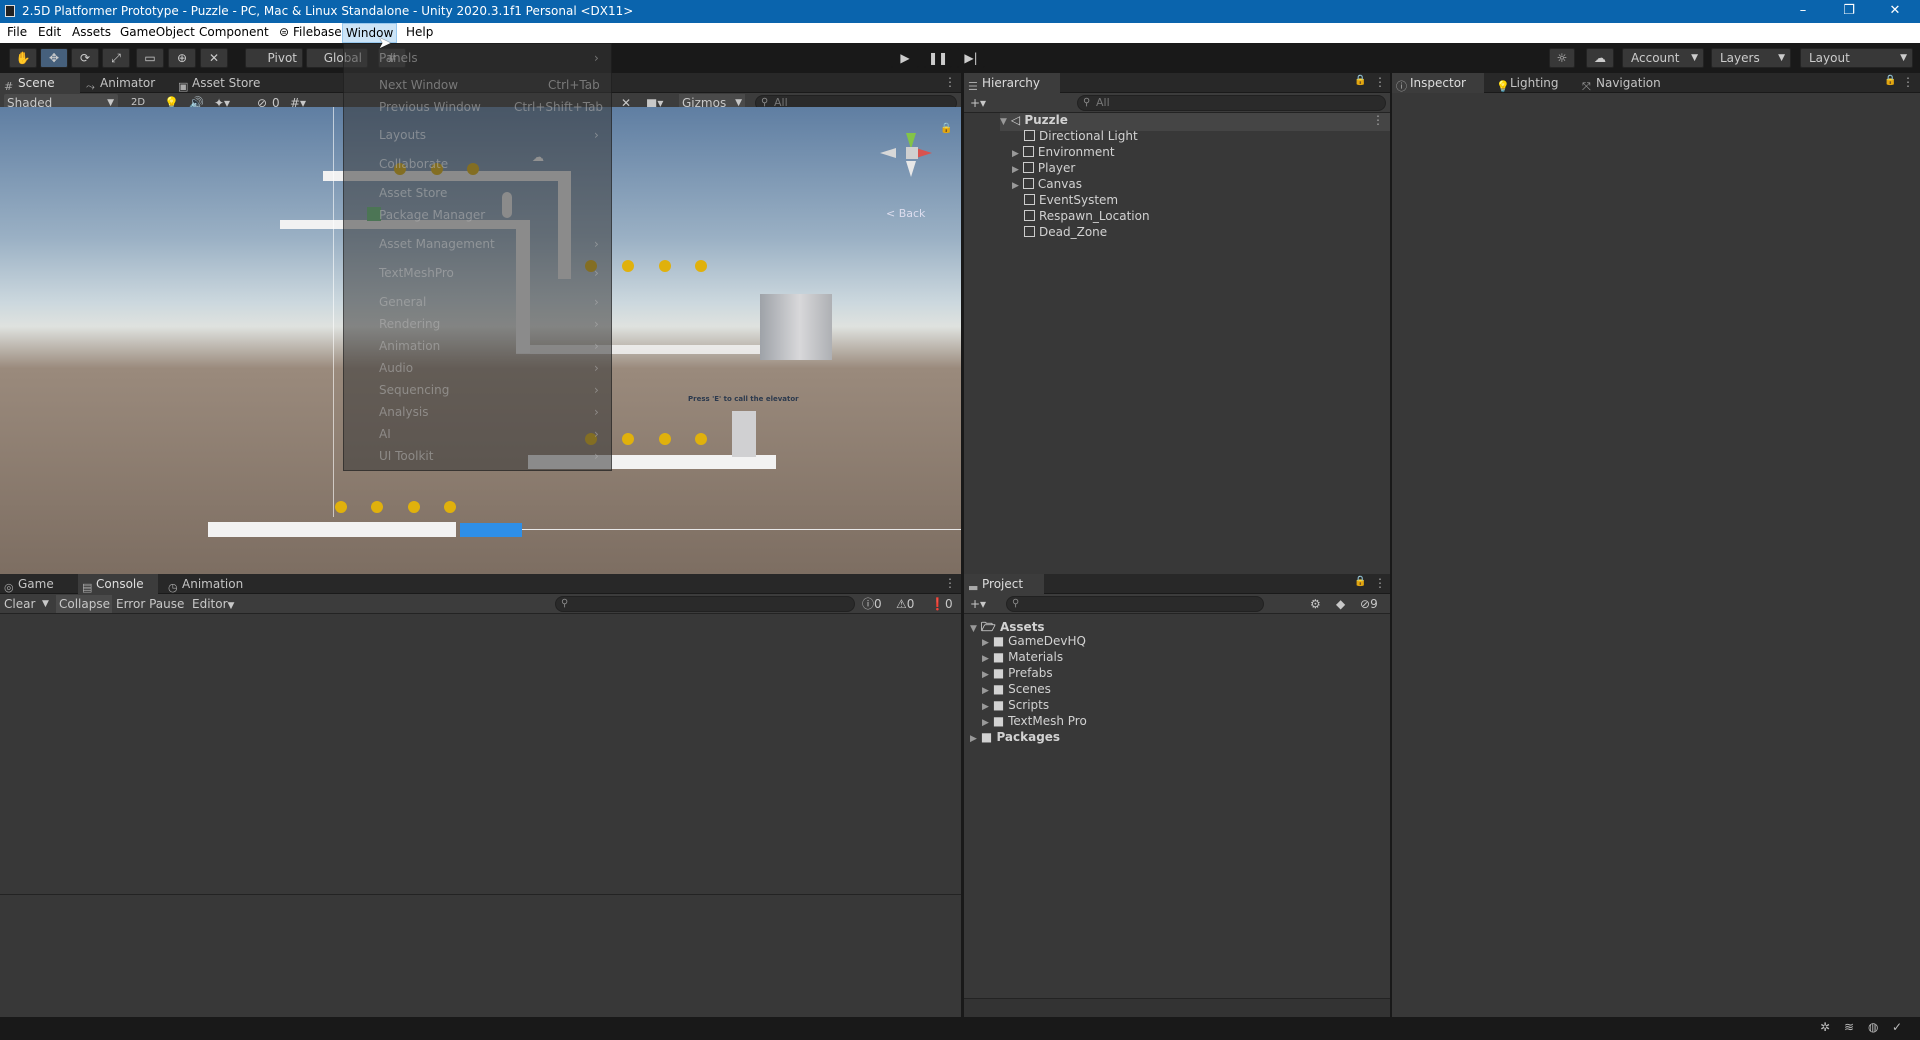  I want to click on x-axis-arrow, so click(924, 153).